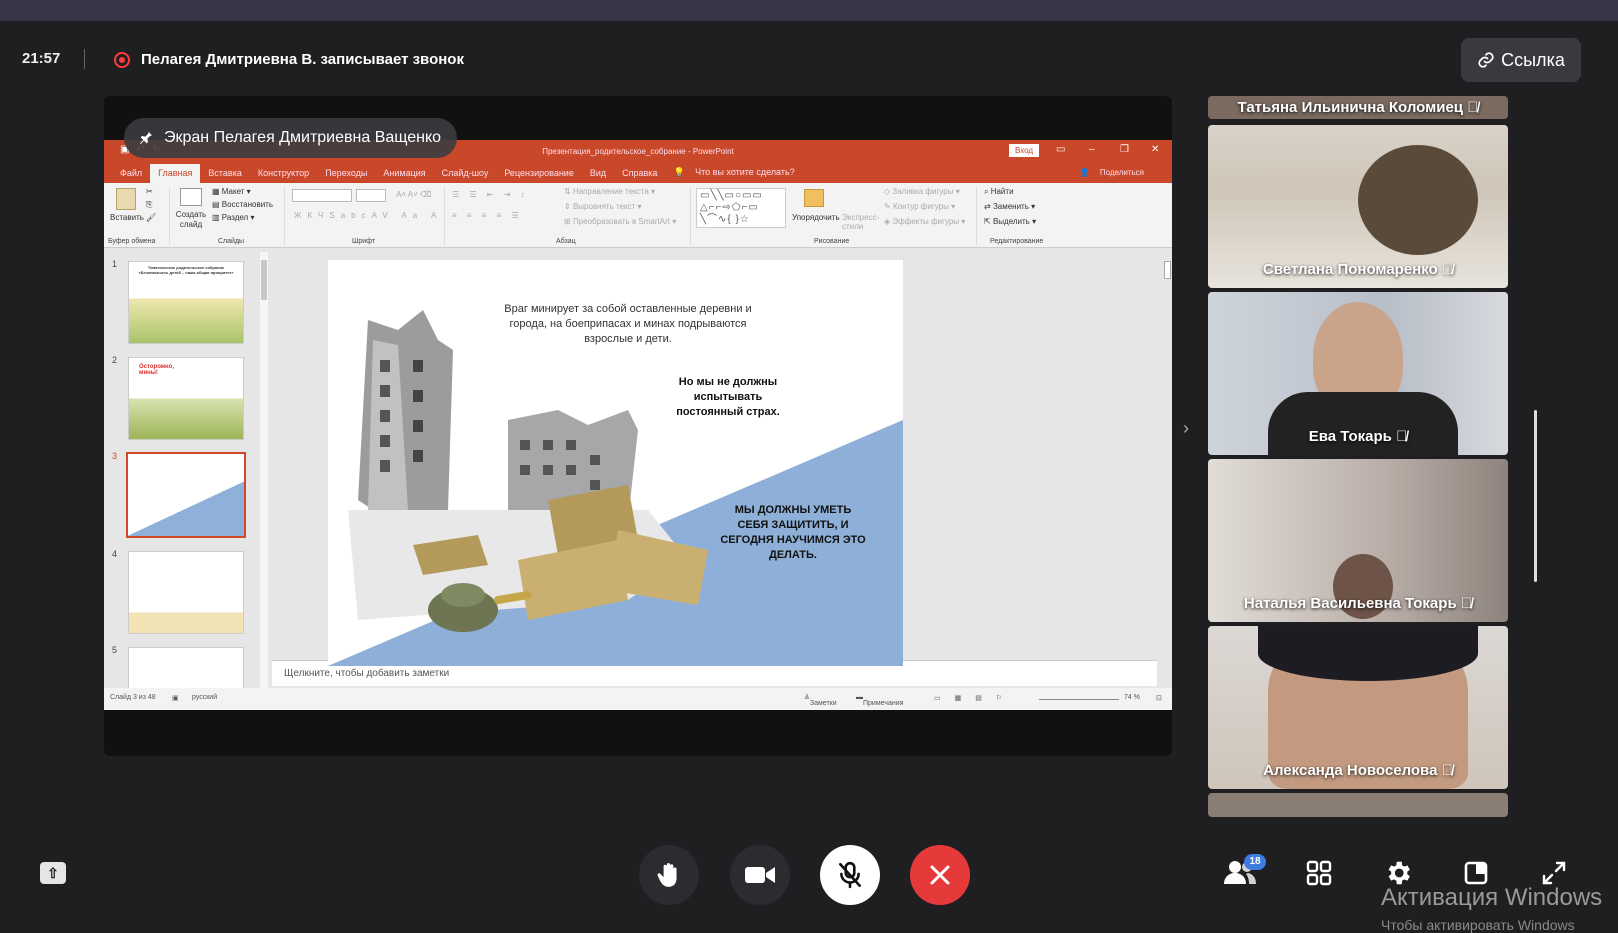 This screenshot has width=1618, height=933. I want to click on participant-tile: Александа Новоселова 🎙̸, so click(1358, 707).